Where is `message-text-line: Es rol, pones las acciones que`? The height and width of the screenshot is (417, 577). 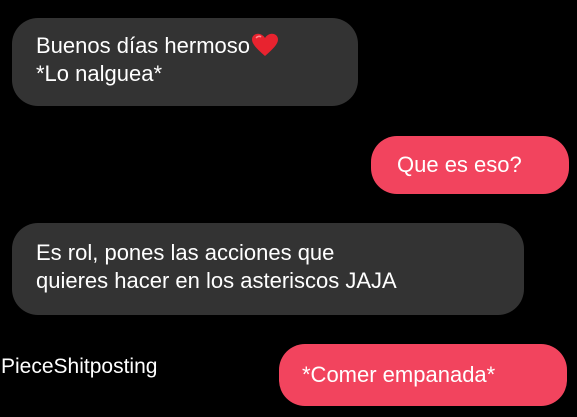 message-text-line: Es rol, pones las acciones que is located at coordinates (185, 252).